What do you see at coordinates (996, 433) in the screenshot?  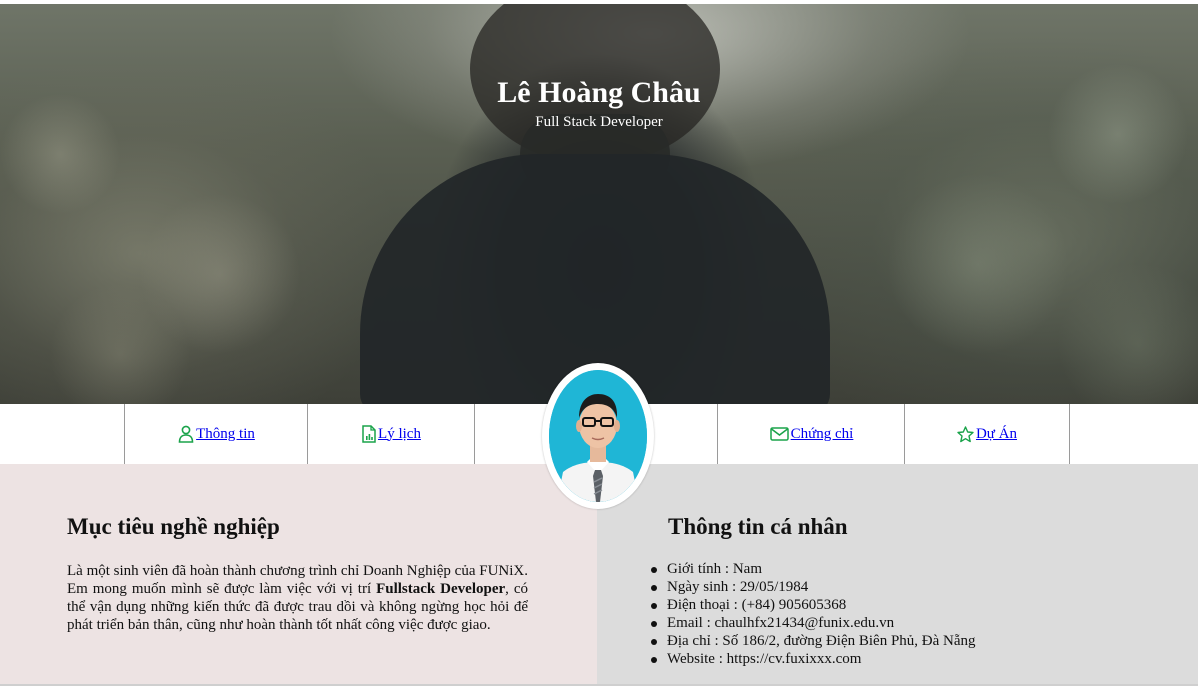 I see `nav-label-du-an: Dự Án` at bounding box center [996, 433].